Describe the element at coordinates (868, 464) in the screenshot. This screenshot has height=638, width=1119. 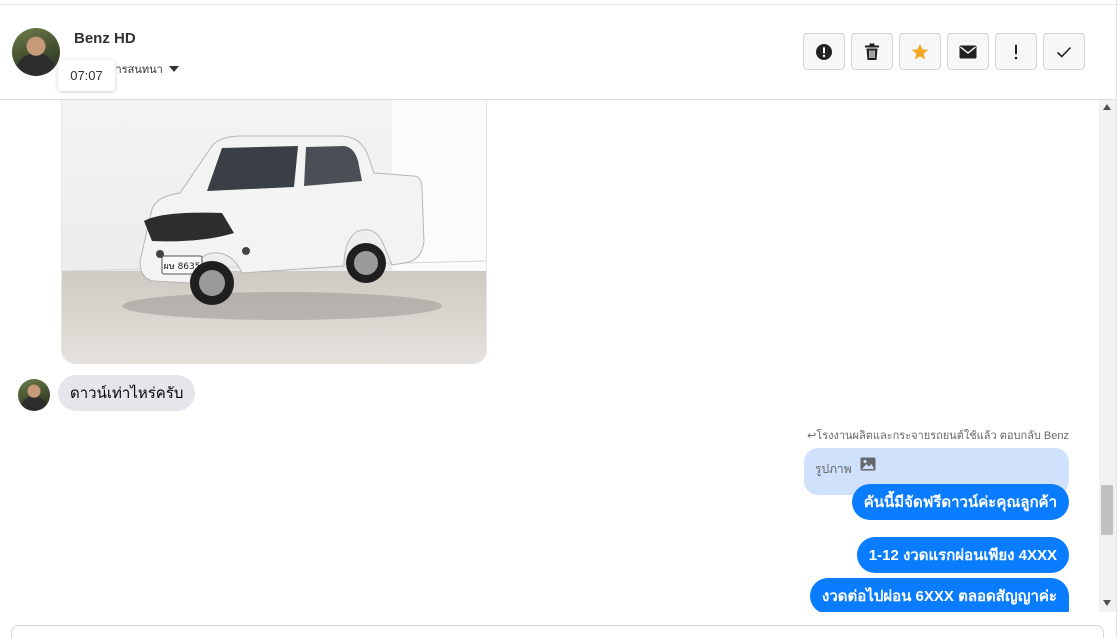
I see `image-icon` at that location.